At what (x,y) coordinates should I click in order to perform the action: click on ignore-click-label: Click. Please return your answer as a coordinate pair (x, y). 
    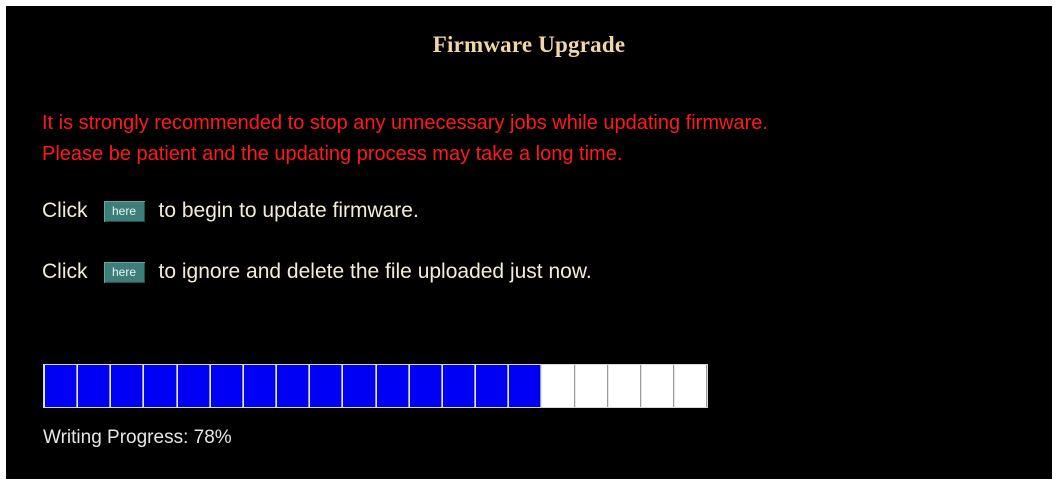
    Looking at the image, I should click on (65, 271).